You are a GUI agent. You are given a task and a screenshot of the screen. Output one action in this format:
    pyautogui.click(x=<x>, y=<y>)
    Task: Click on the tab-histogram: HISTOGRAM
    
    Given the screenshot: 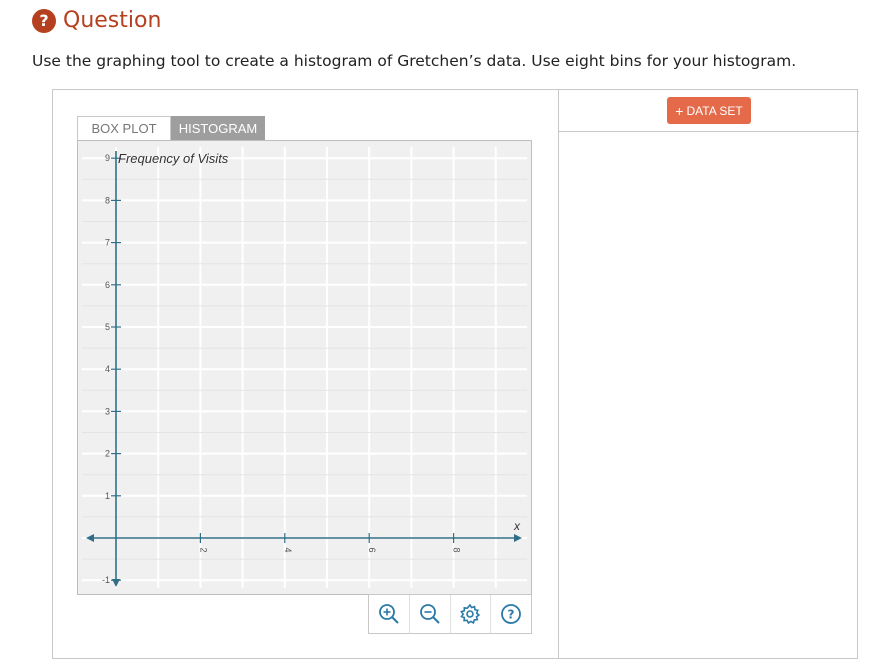 What is the action you would take?
    pyautogui.click(x=218, y=128)
    